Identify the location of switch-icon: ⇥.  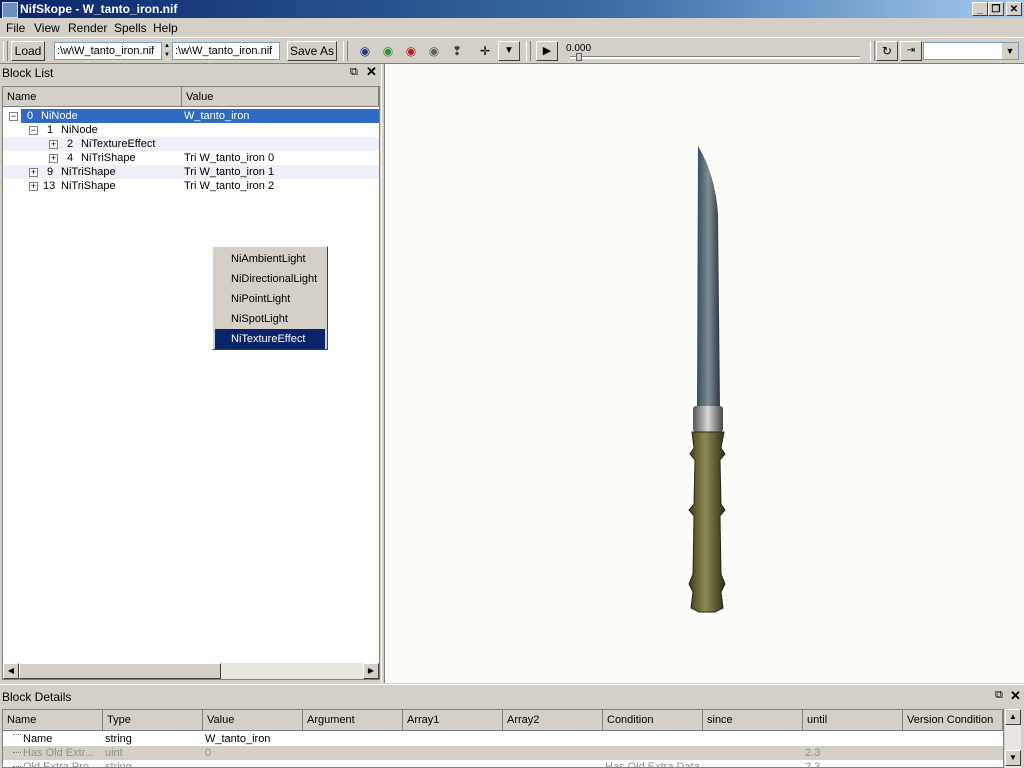
(911, 51).